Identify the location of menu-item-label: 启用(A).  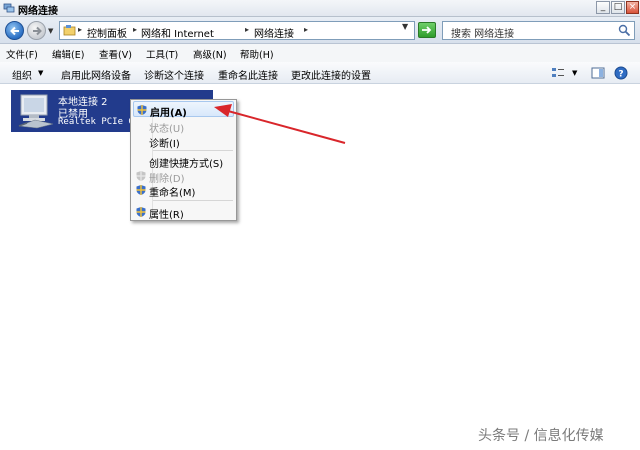
(168, 113).